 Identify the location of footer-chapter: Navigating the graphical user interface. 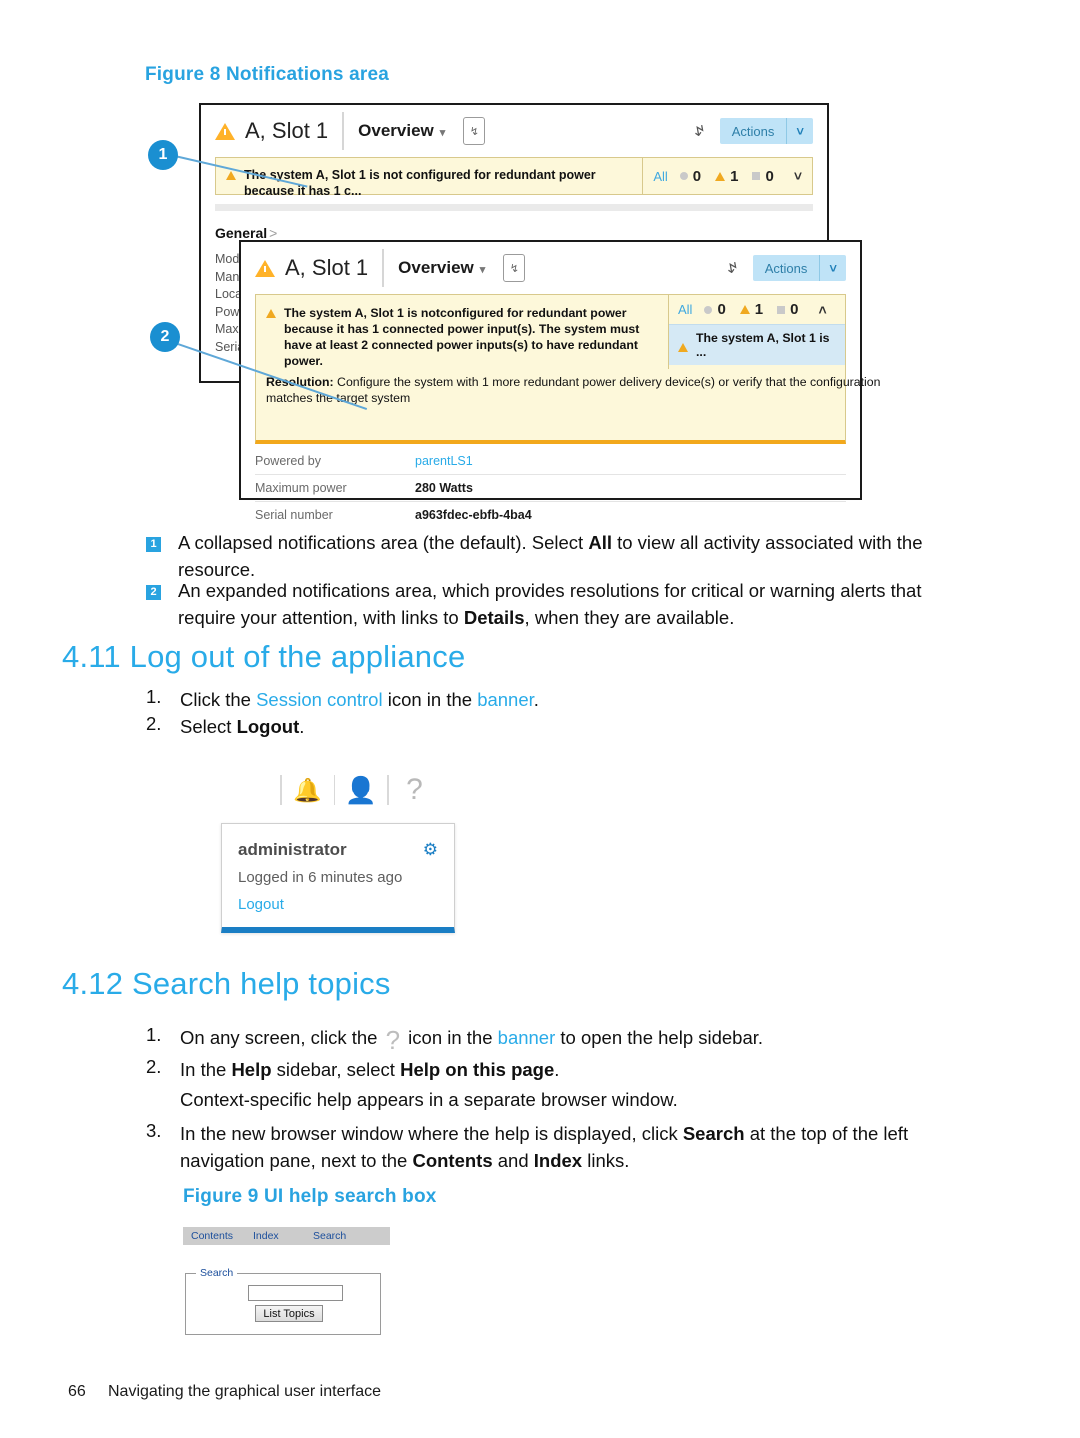
(245, 1391).